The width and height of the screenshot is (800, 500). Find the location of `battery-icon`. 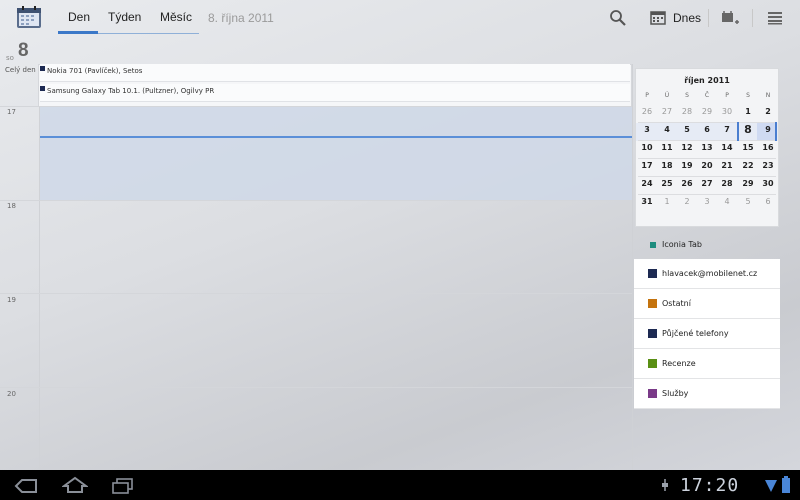

battery-icon is located at coordinates (786, 484).